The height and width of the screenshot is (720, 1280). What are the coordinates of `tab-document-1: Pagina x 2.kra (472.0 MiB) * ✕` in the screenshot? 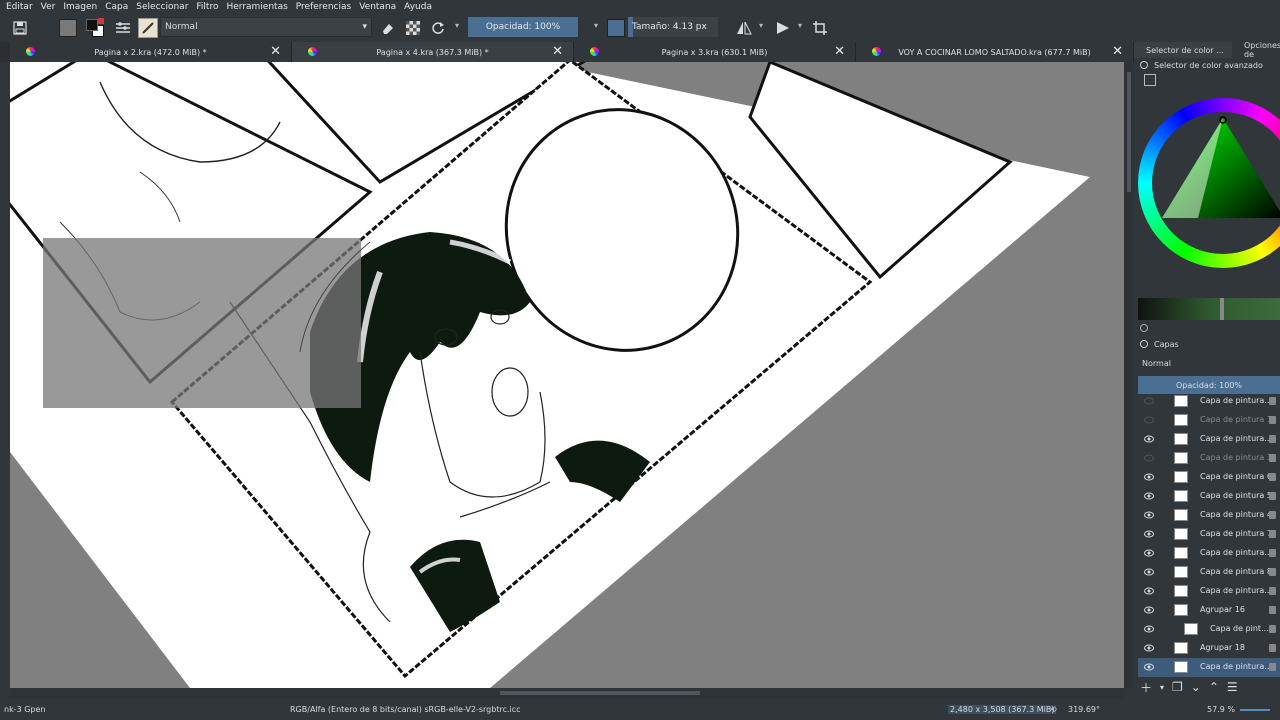 It's located at (151, 52).